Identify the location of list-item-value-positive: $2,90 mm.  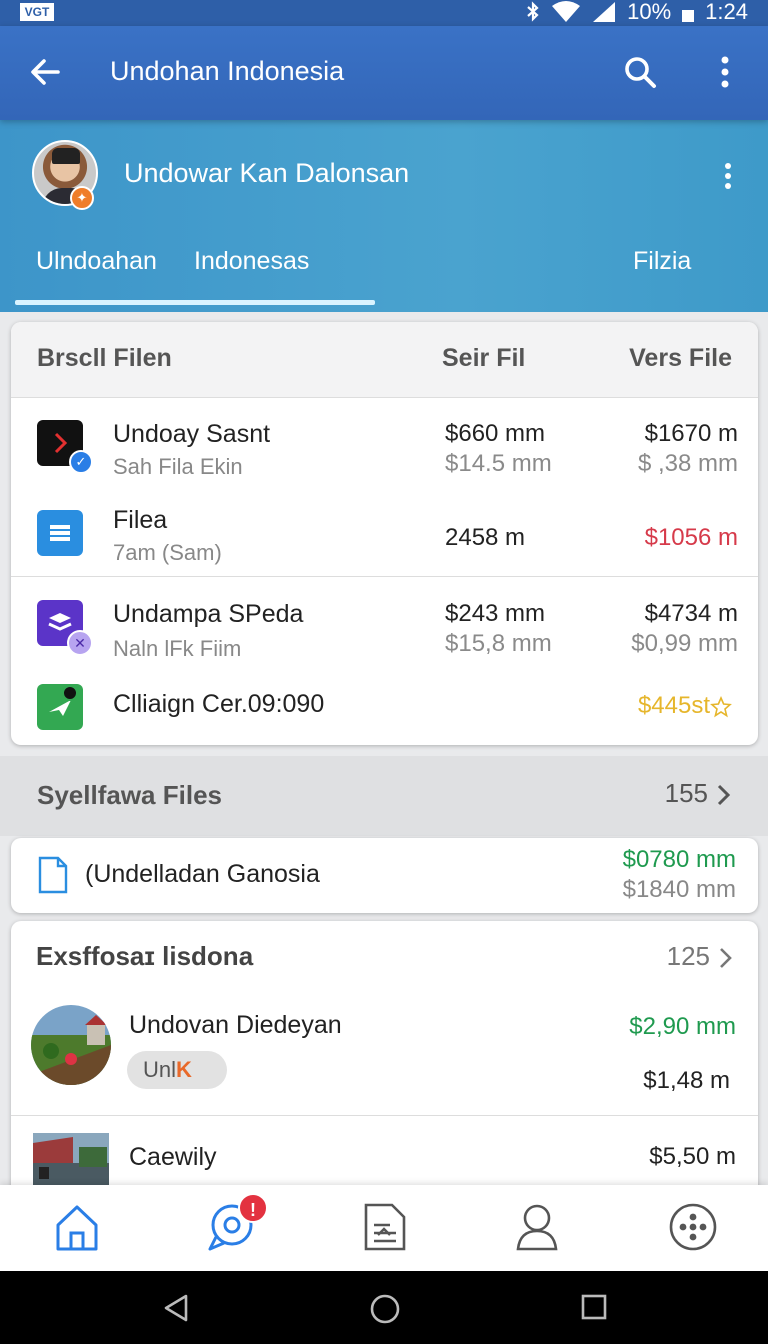
(682, 1026).